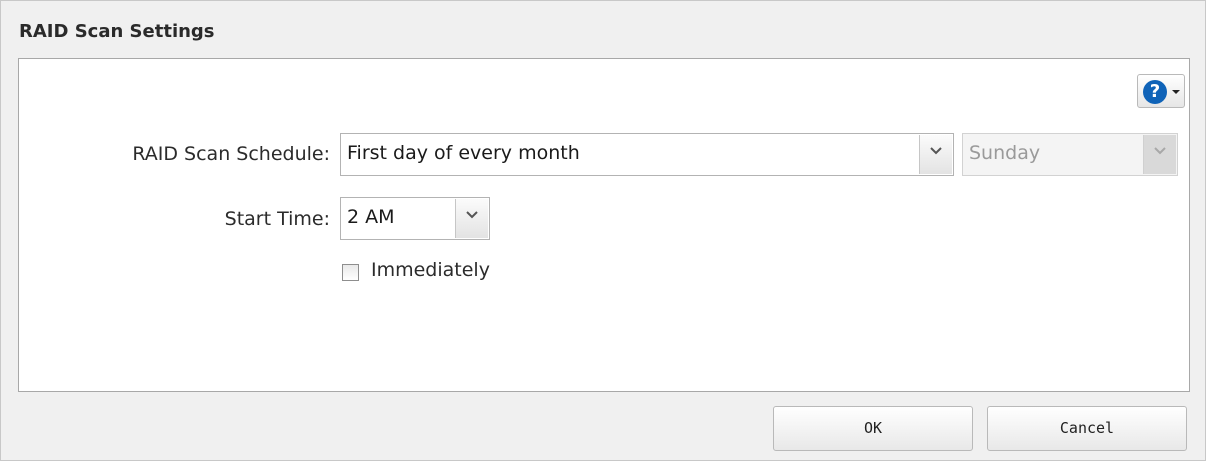 This screenshot has width=1206, height=461. Describe the element at coordinates (1005, 153) in the screenshot. I see `schedule-day-select-value: Sunday` at that location.